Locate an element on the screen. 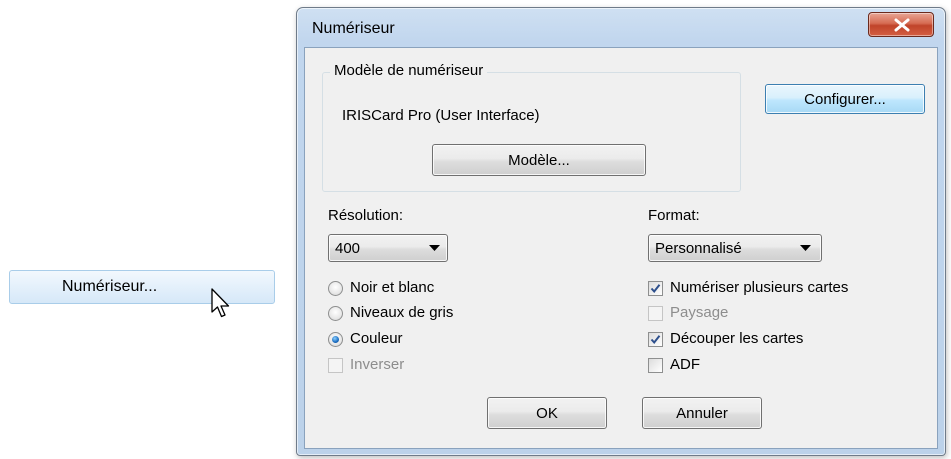  cancel-button-label: Annuler is located at coordinates (702, 413).